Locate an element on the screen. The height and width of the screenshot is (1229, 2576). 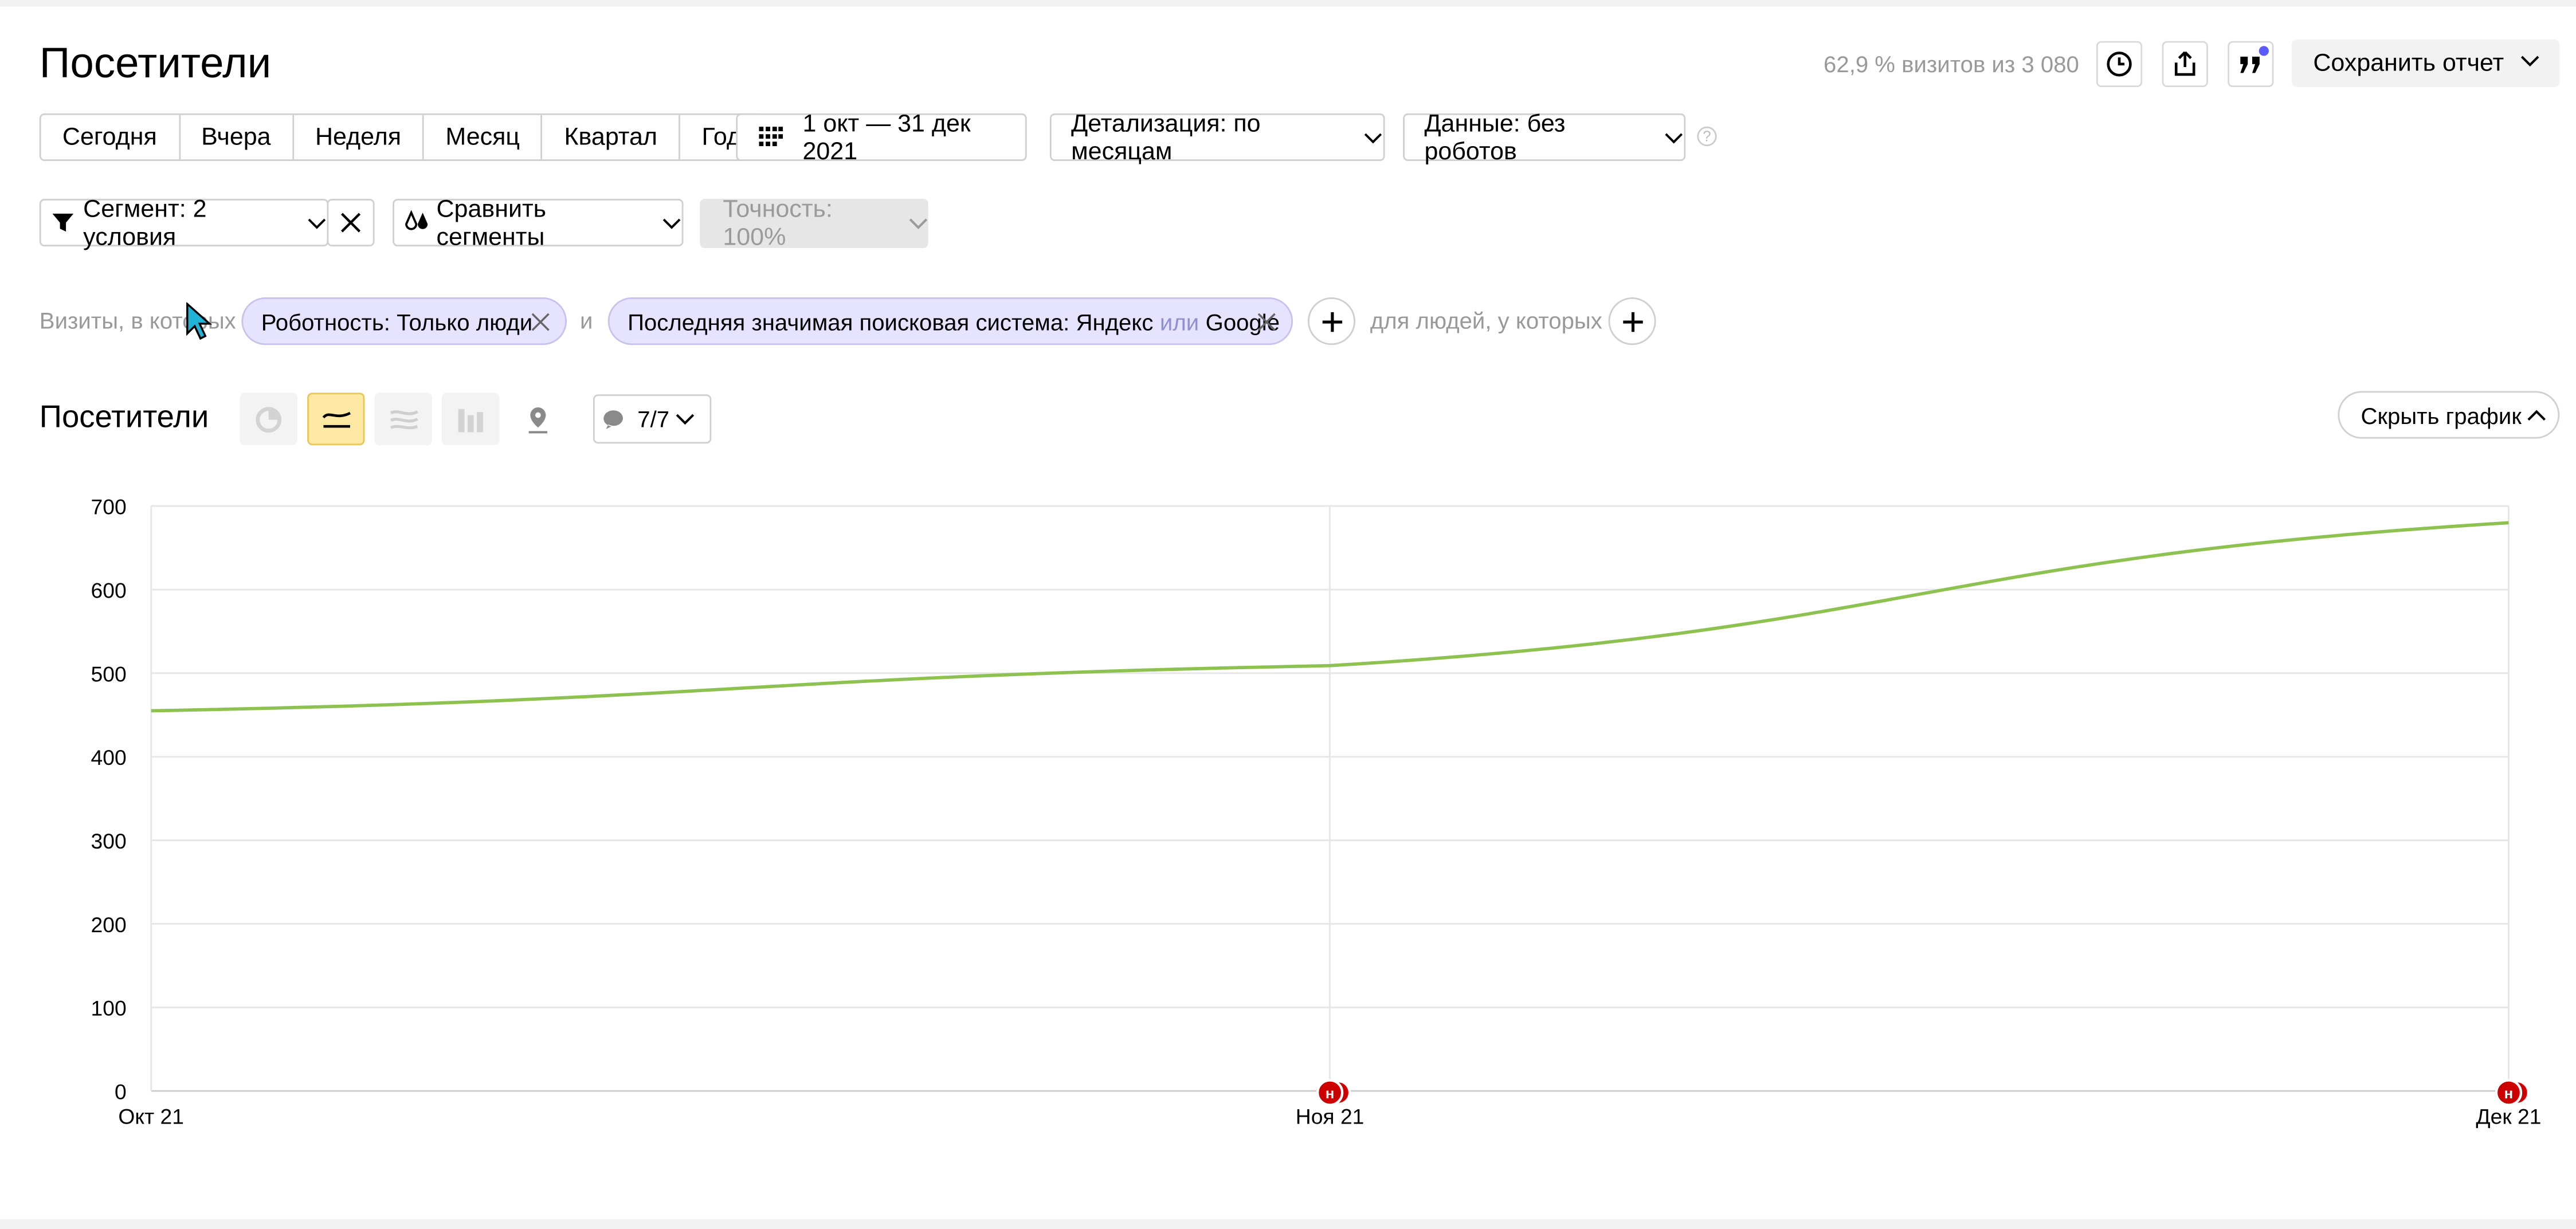
y-tick-label: 0 is located at coordinates (121, 1091).